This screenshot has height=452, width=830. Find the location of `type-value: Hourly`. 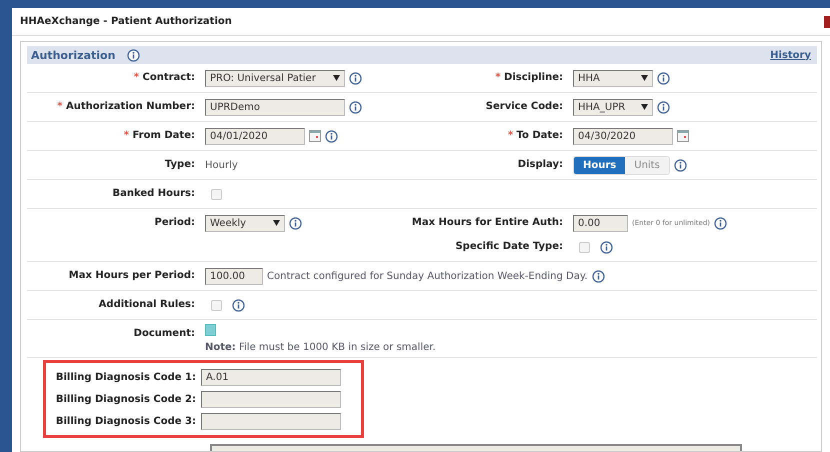

type-value: Hourly is located at coordinates (221, 165).